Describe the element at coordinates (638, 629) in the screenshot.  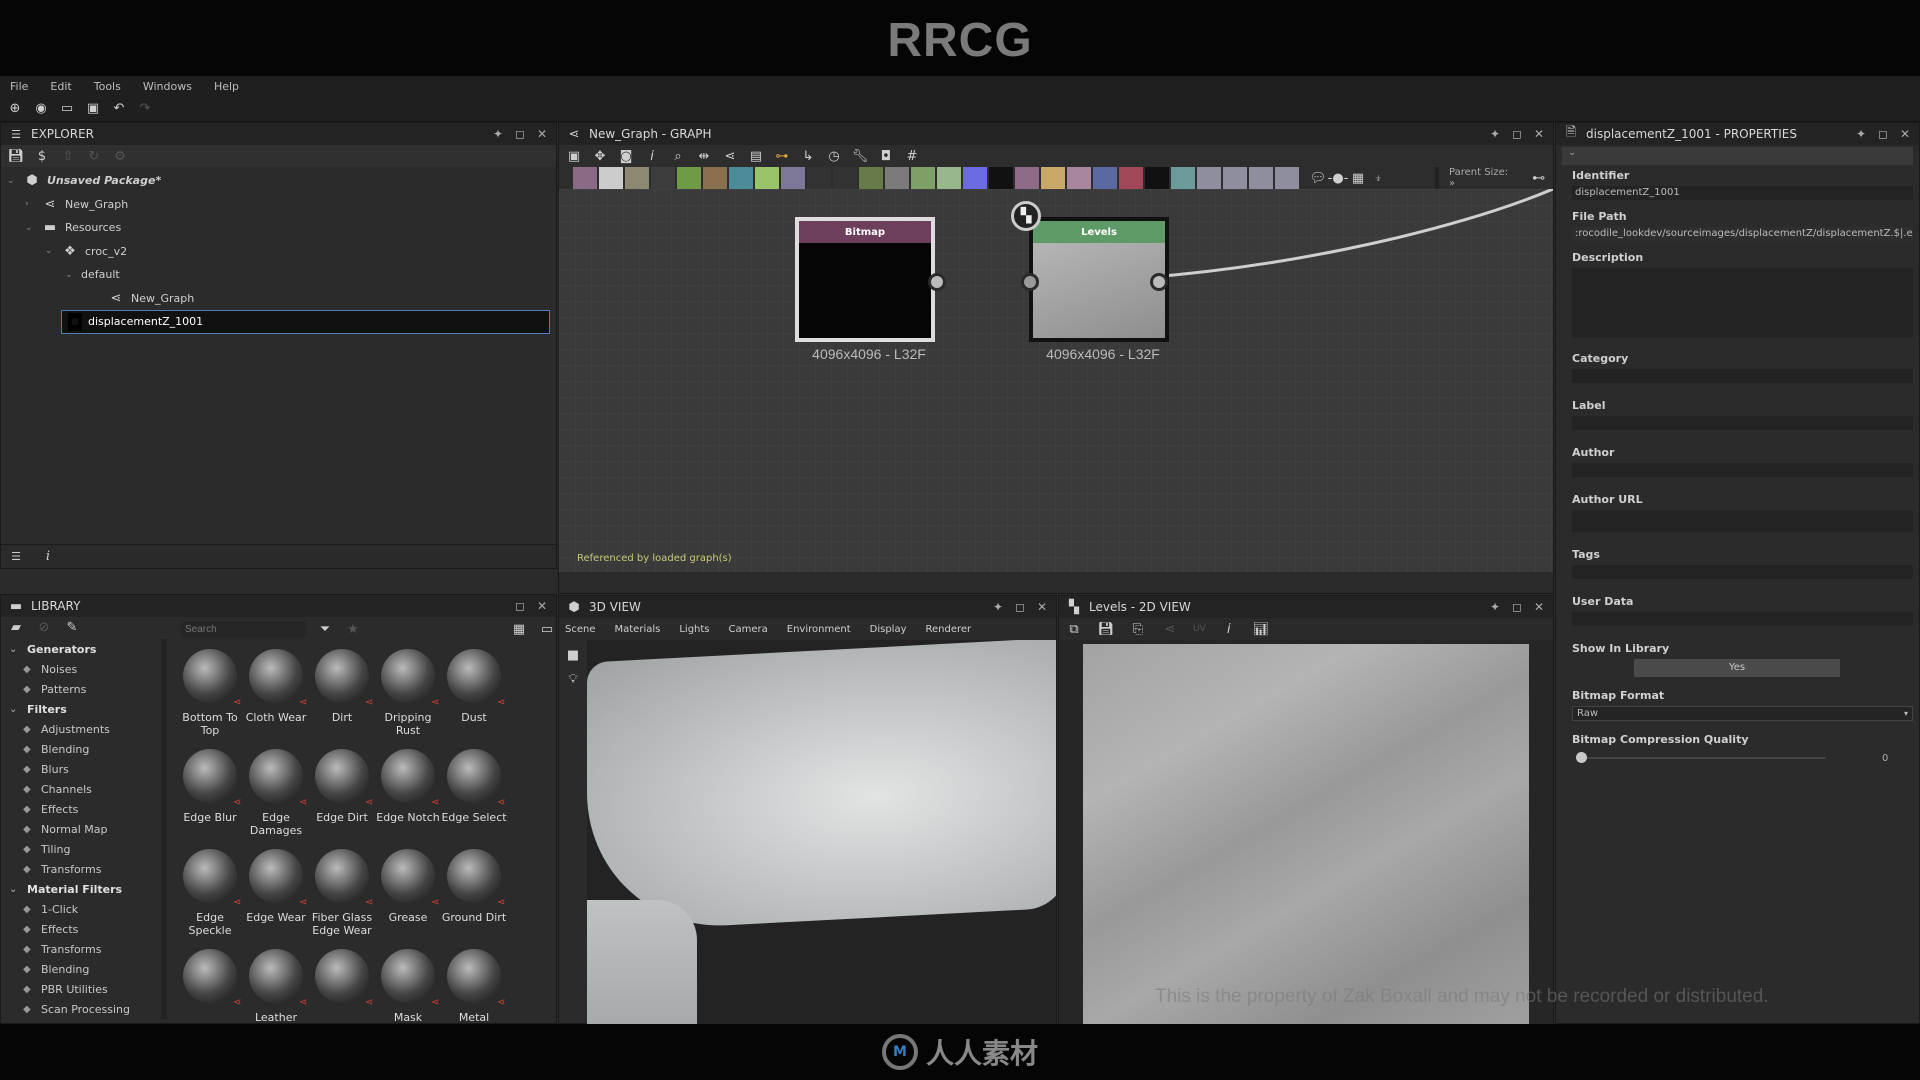
I see `view3d-menu-materials: Materials` at that location.